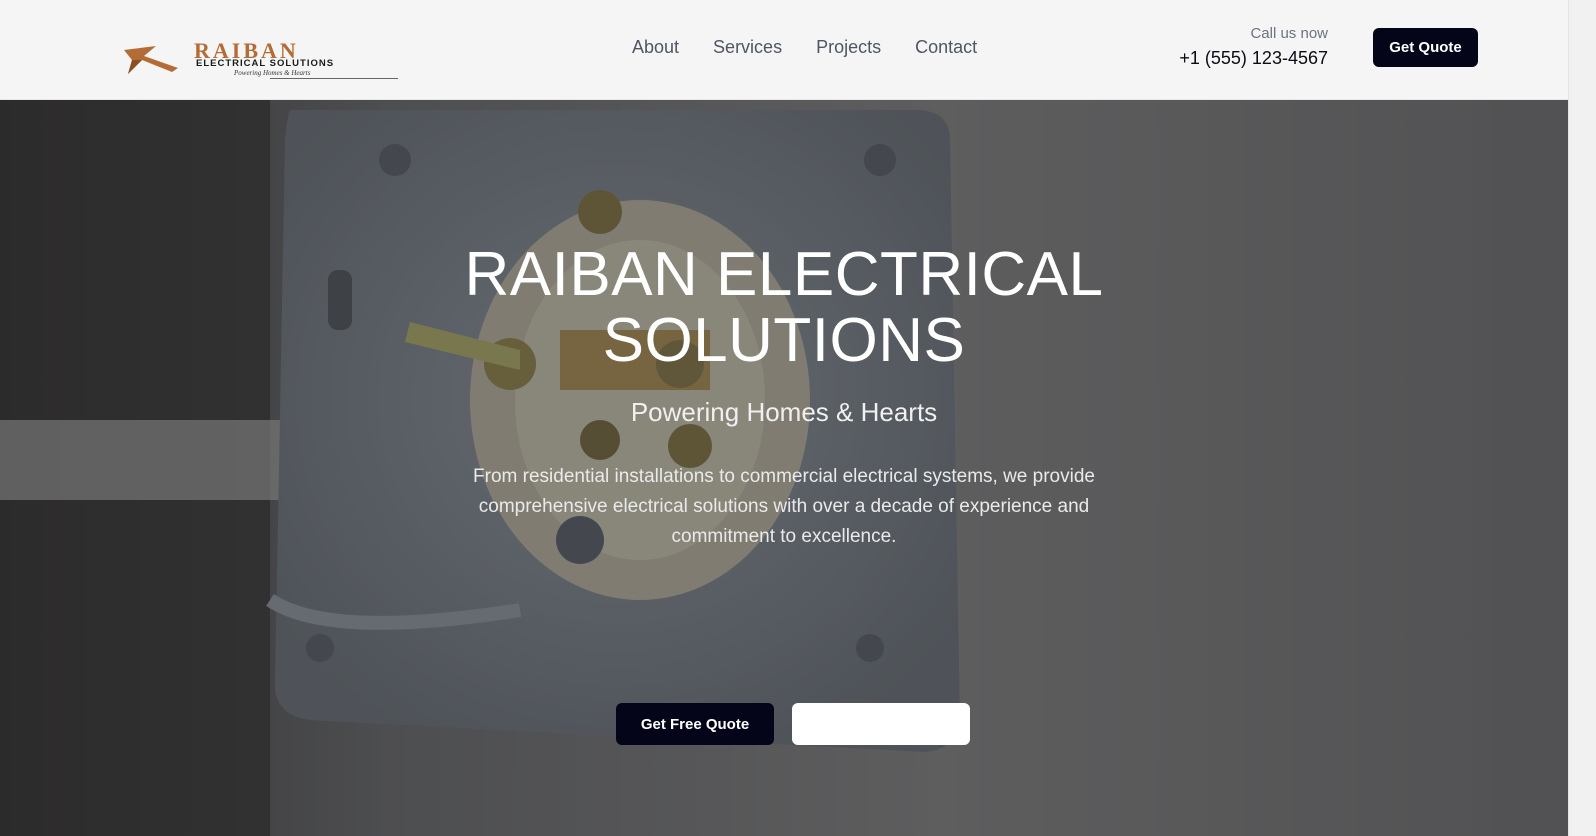 The width and height of the screenshot is (1596, 836). What do you see at coordinates (848, 47) in the screenshot?
I see `nav-link-projects: Projects` at bounding box center [848, 47].